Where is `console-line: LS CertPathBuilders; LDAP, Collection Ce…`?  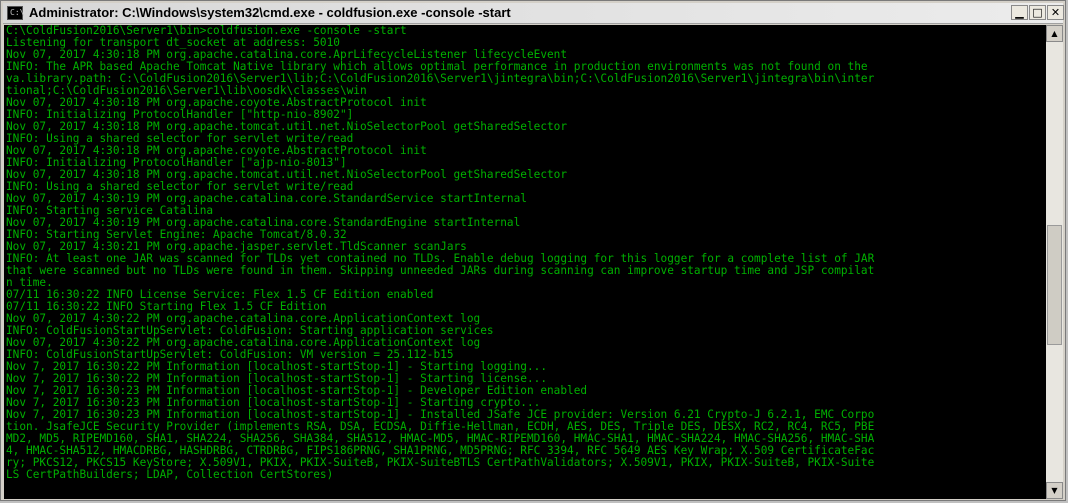 console-line: LS CertPathBuilders; LDAP, Collection Ce… is located at coordinates (170, 474).